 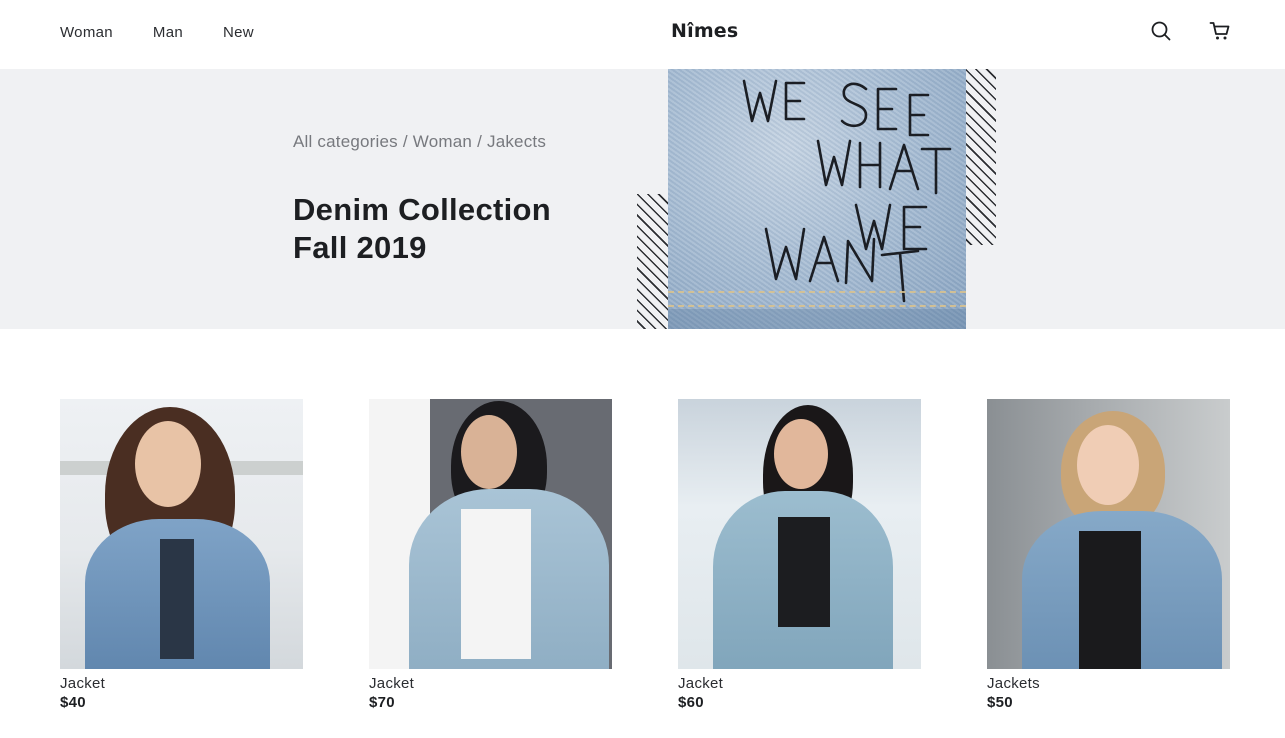 What do you see at coordinates (382, 702) in the screenshot?
I see `product-price: $70` at bounding box center [382, 702].